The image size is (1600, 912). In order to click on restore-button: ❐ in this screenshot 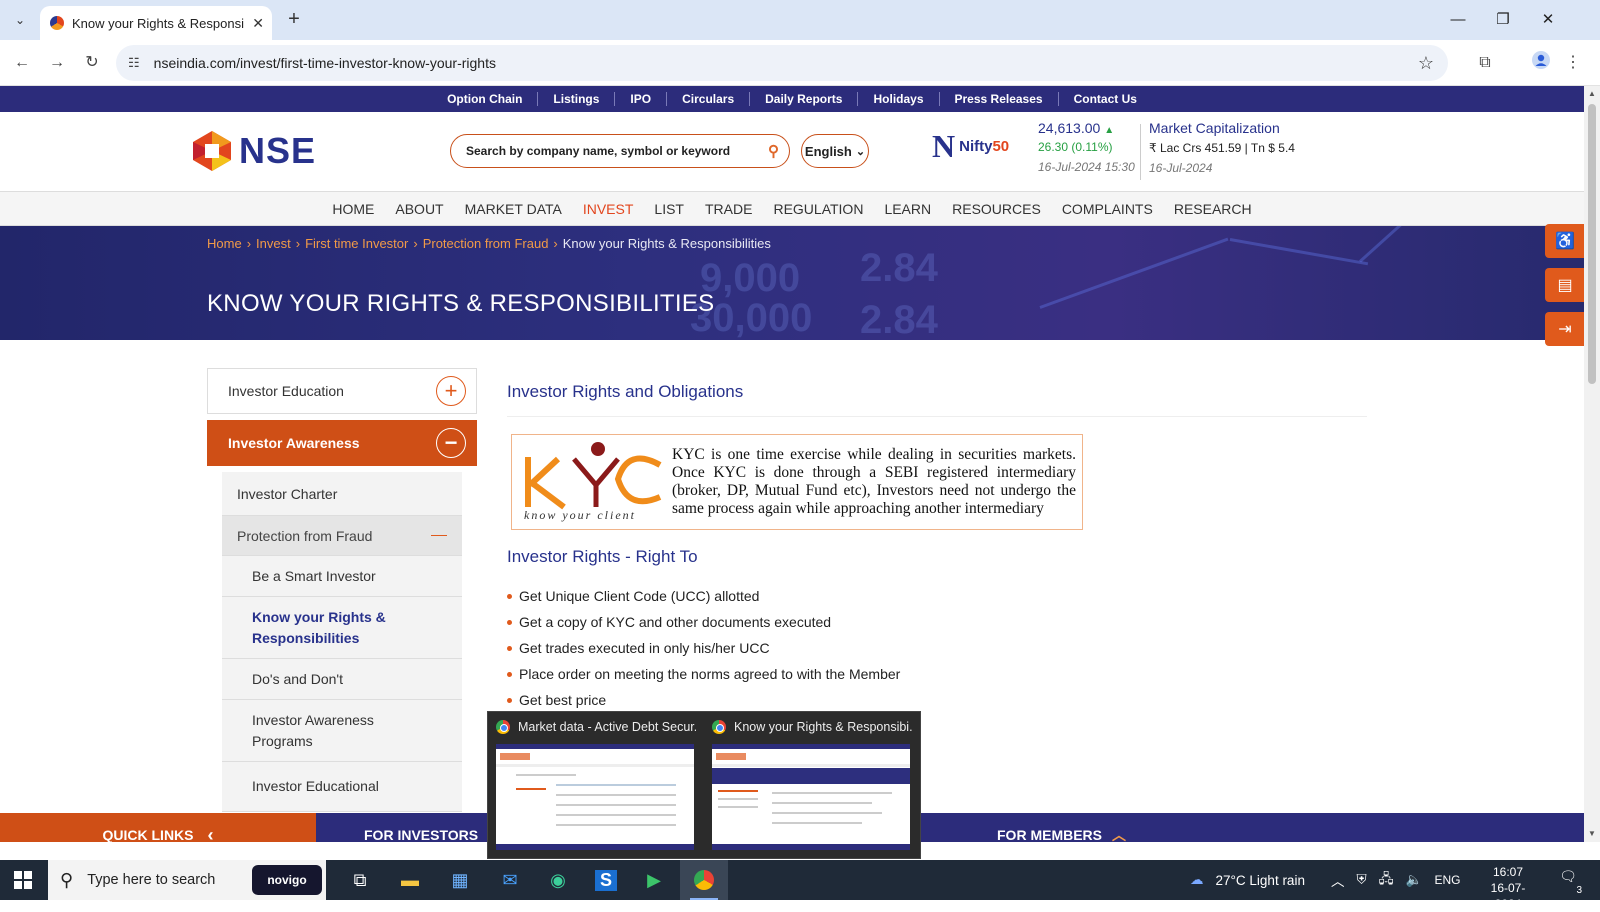, I will do `click(1503, 20)`.